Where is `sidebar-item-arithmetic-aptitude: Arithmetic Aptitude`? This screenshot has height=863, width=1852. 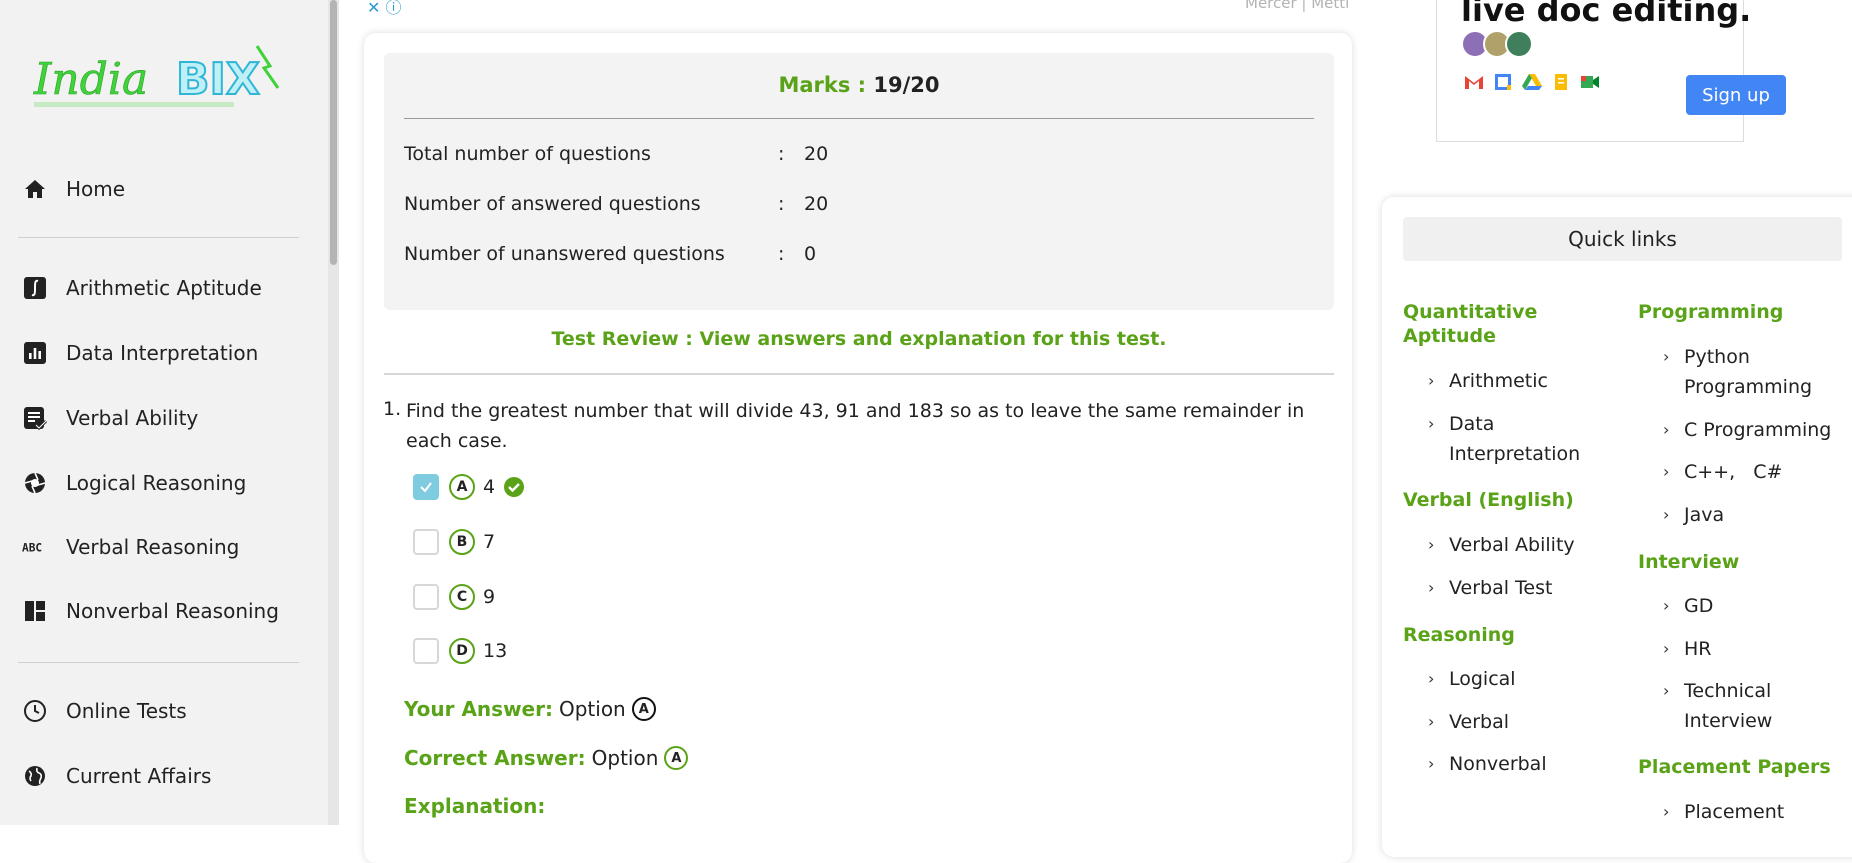 sidebar-item-arithmetic-aptitude: Arithmetic Aptitude is located at coordinates (142, 288).